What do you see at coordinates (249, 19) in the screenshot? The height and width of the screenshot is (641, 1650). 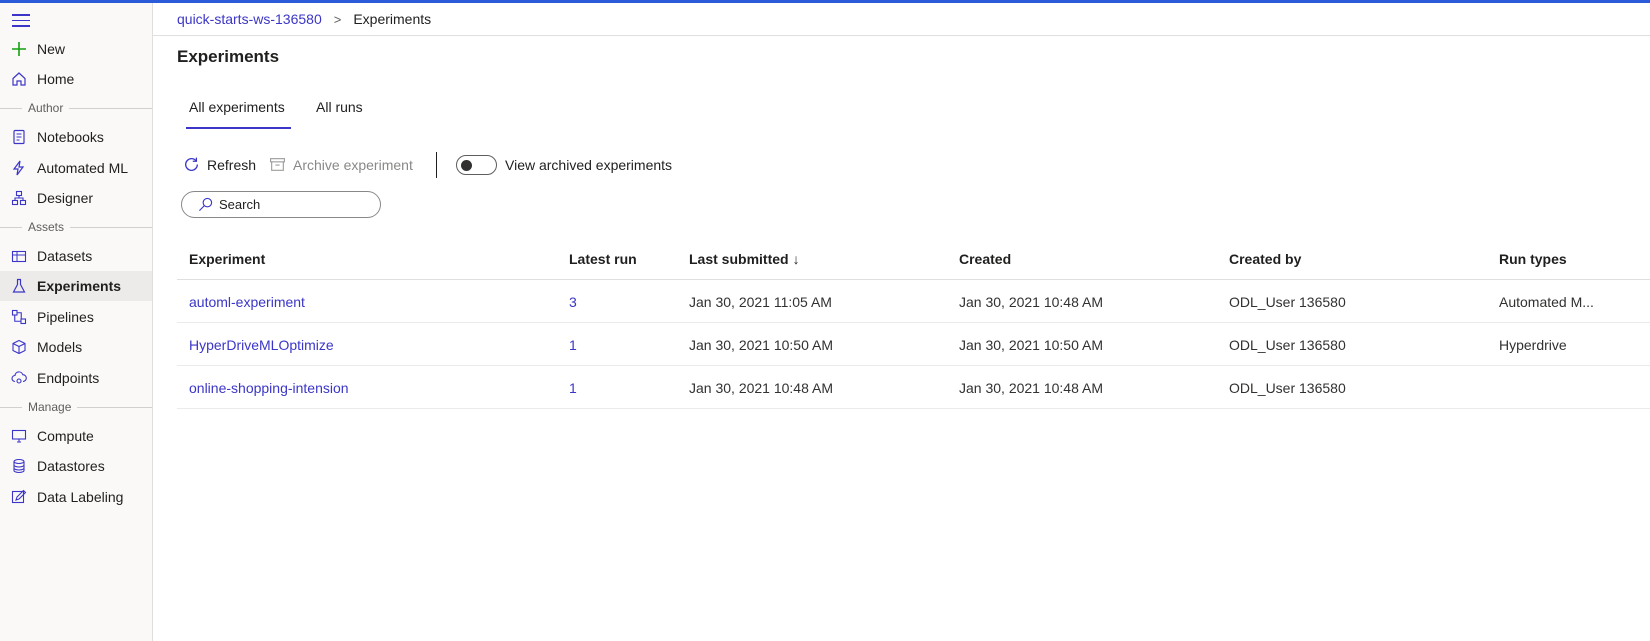 I see `breadcrumb-workspace-link: quick-starts-ws-136580` at bounding box center [249, 19].